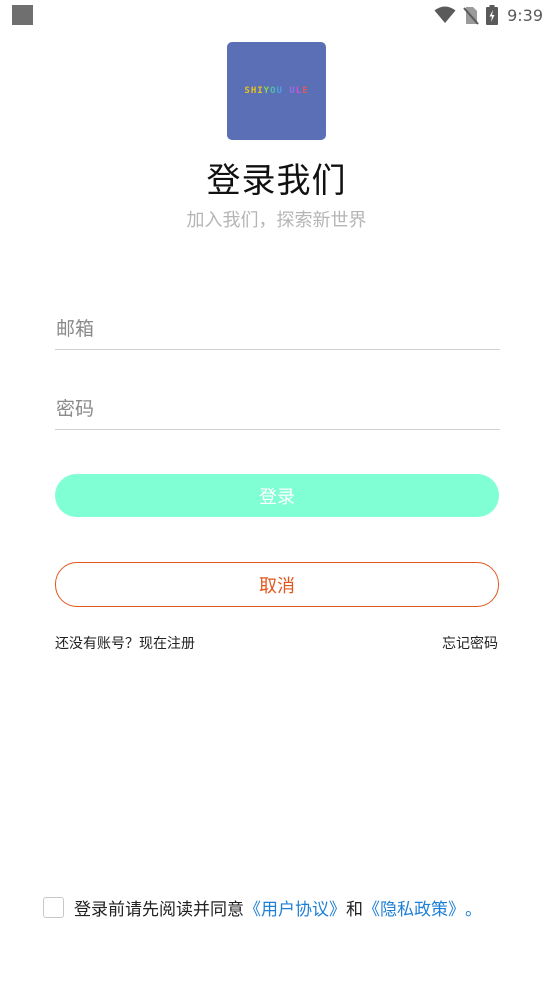 The image size is (553, 983). I want to click on notification-square-icon, so click(22, 15).